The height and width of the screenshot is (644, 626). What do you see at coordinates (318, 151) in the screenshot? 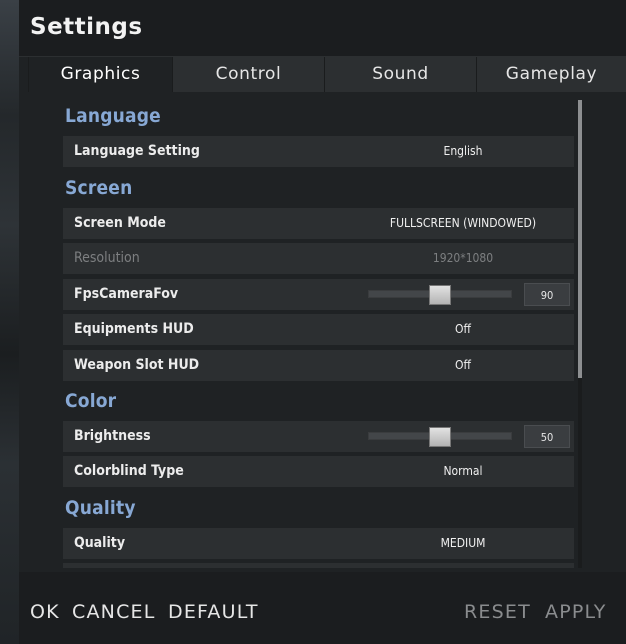
I see `setting-row-language: Language Setting English` at bounding box center [318, 151].